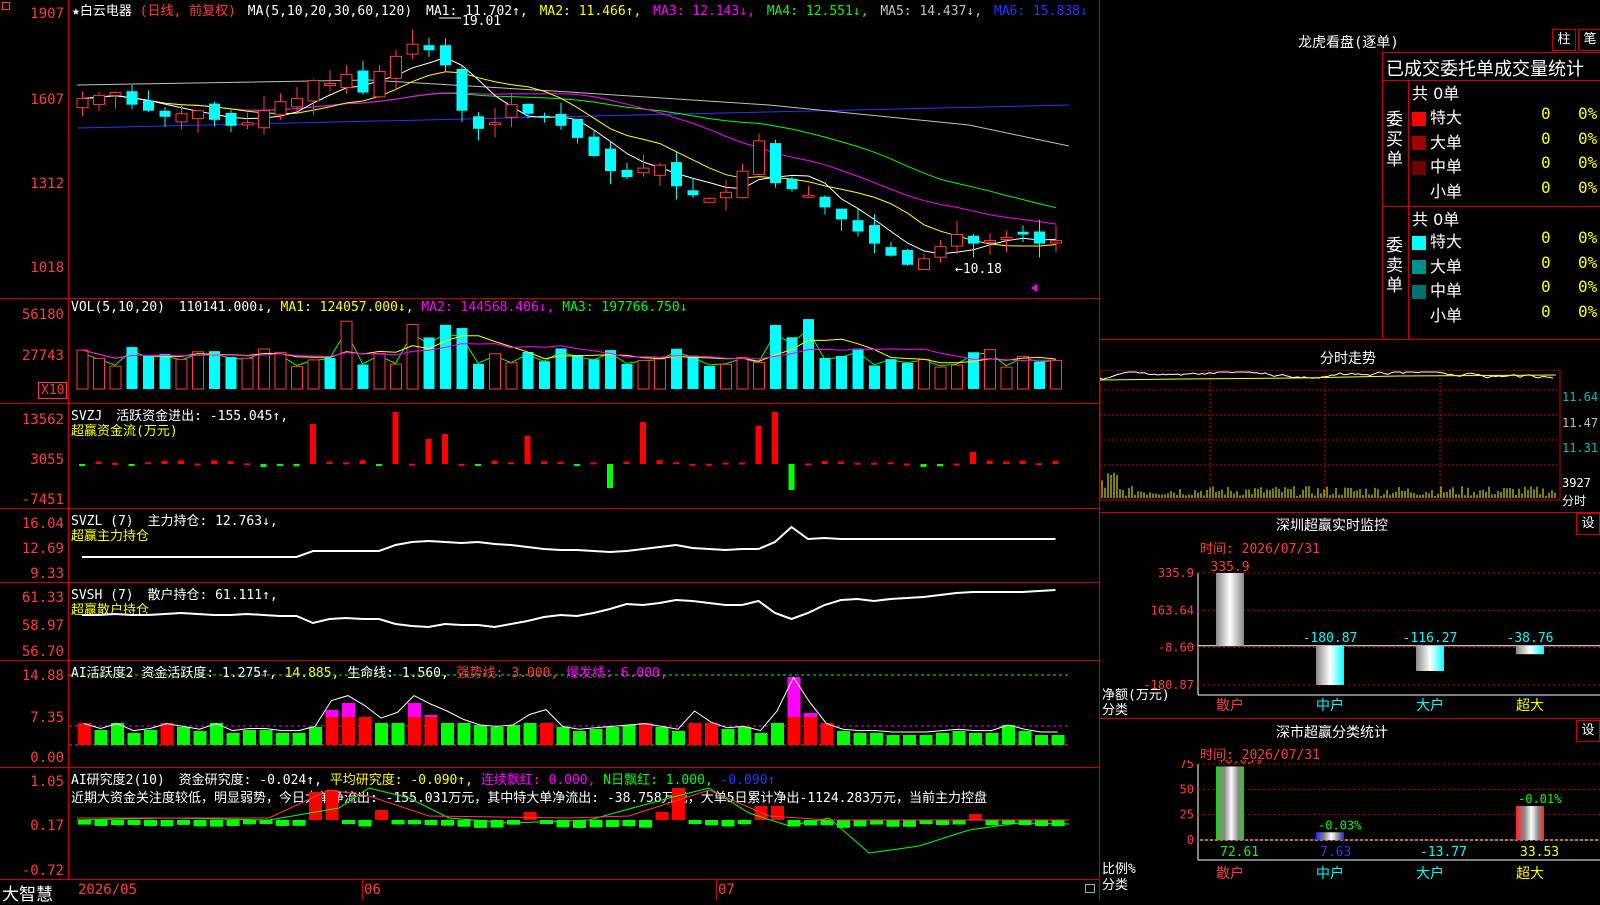 The image size is (1600, 905). Describe the element at coordinates (1588, 524) in the screenshot. I see `monitor-settings-button: 设` at that location.